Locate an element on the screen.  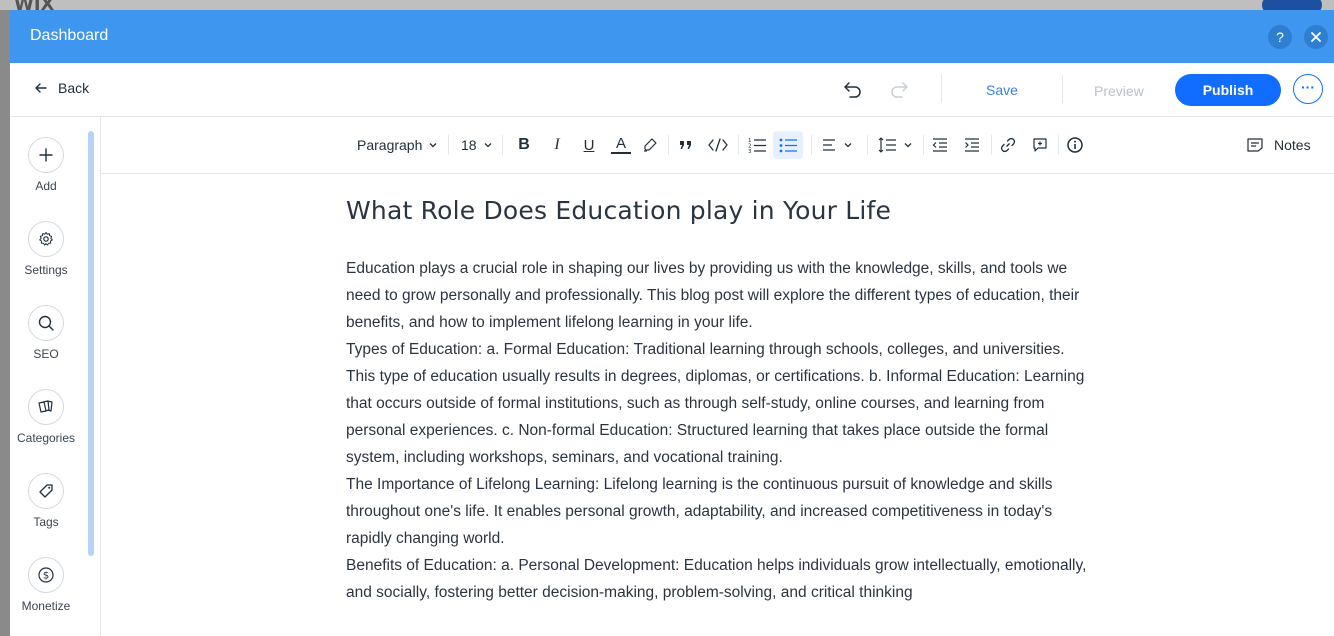
text-color-button: A is located at coordinates (621, 144).